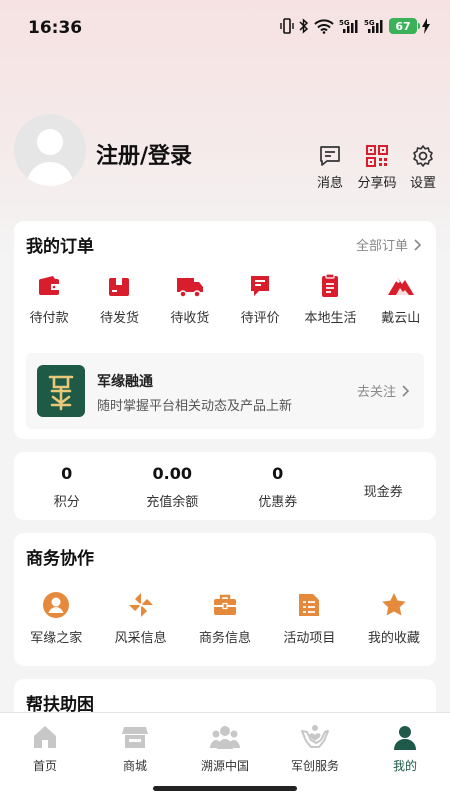  I want to click on settings-label: 设置, so click(422, 183).